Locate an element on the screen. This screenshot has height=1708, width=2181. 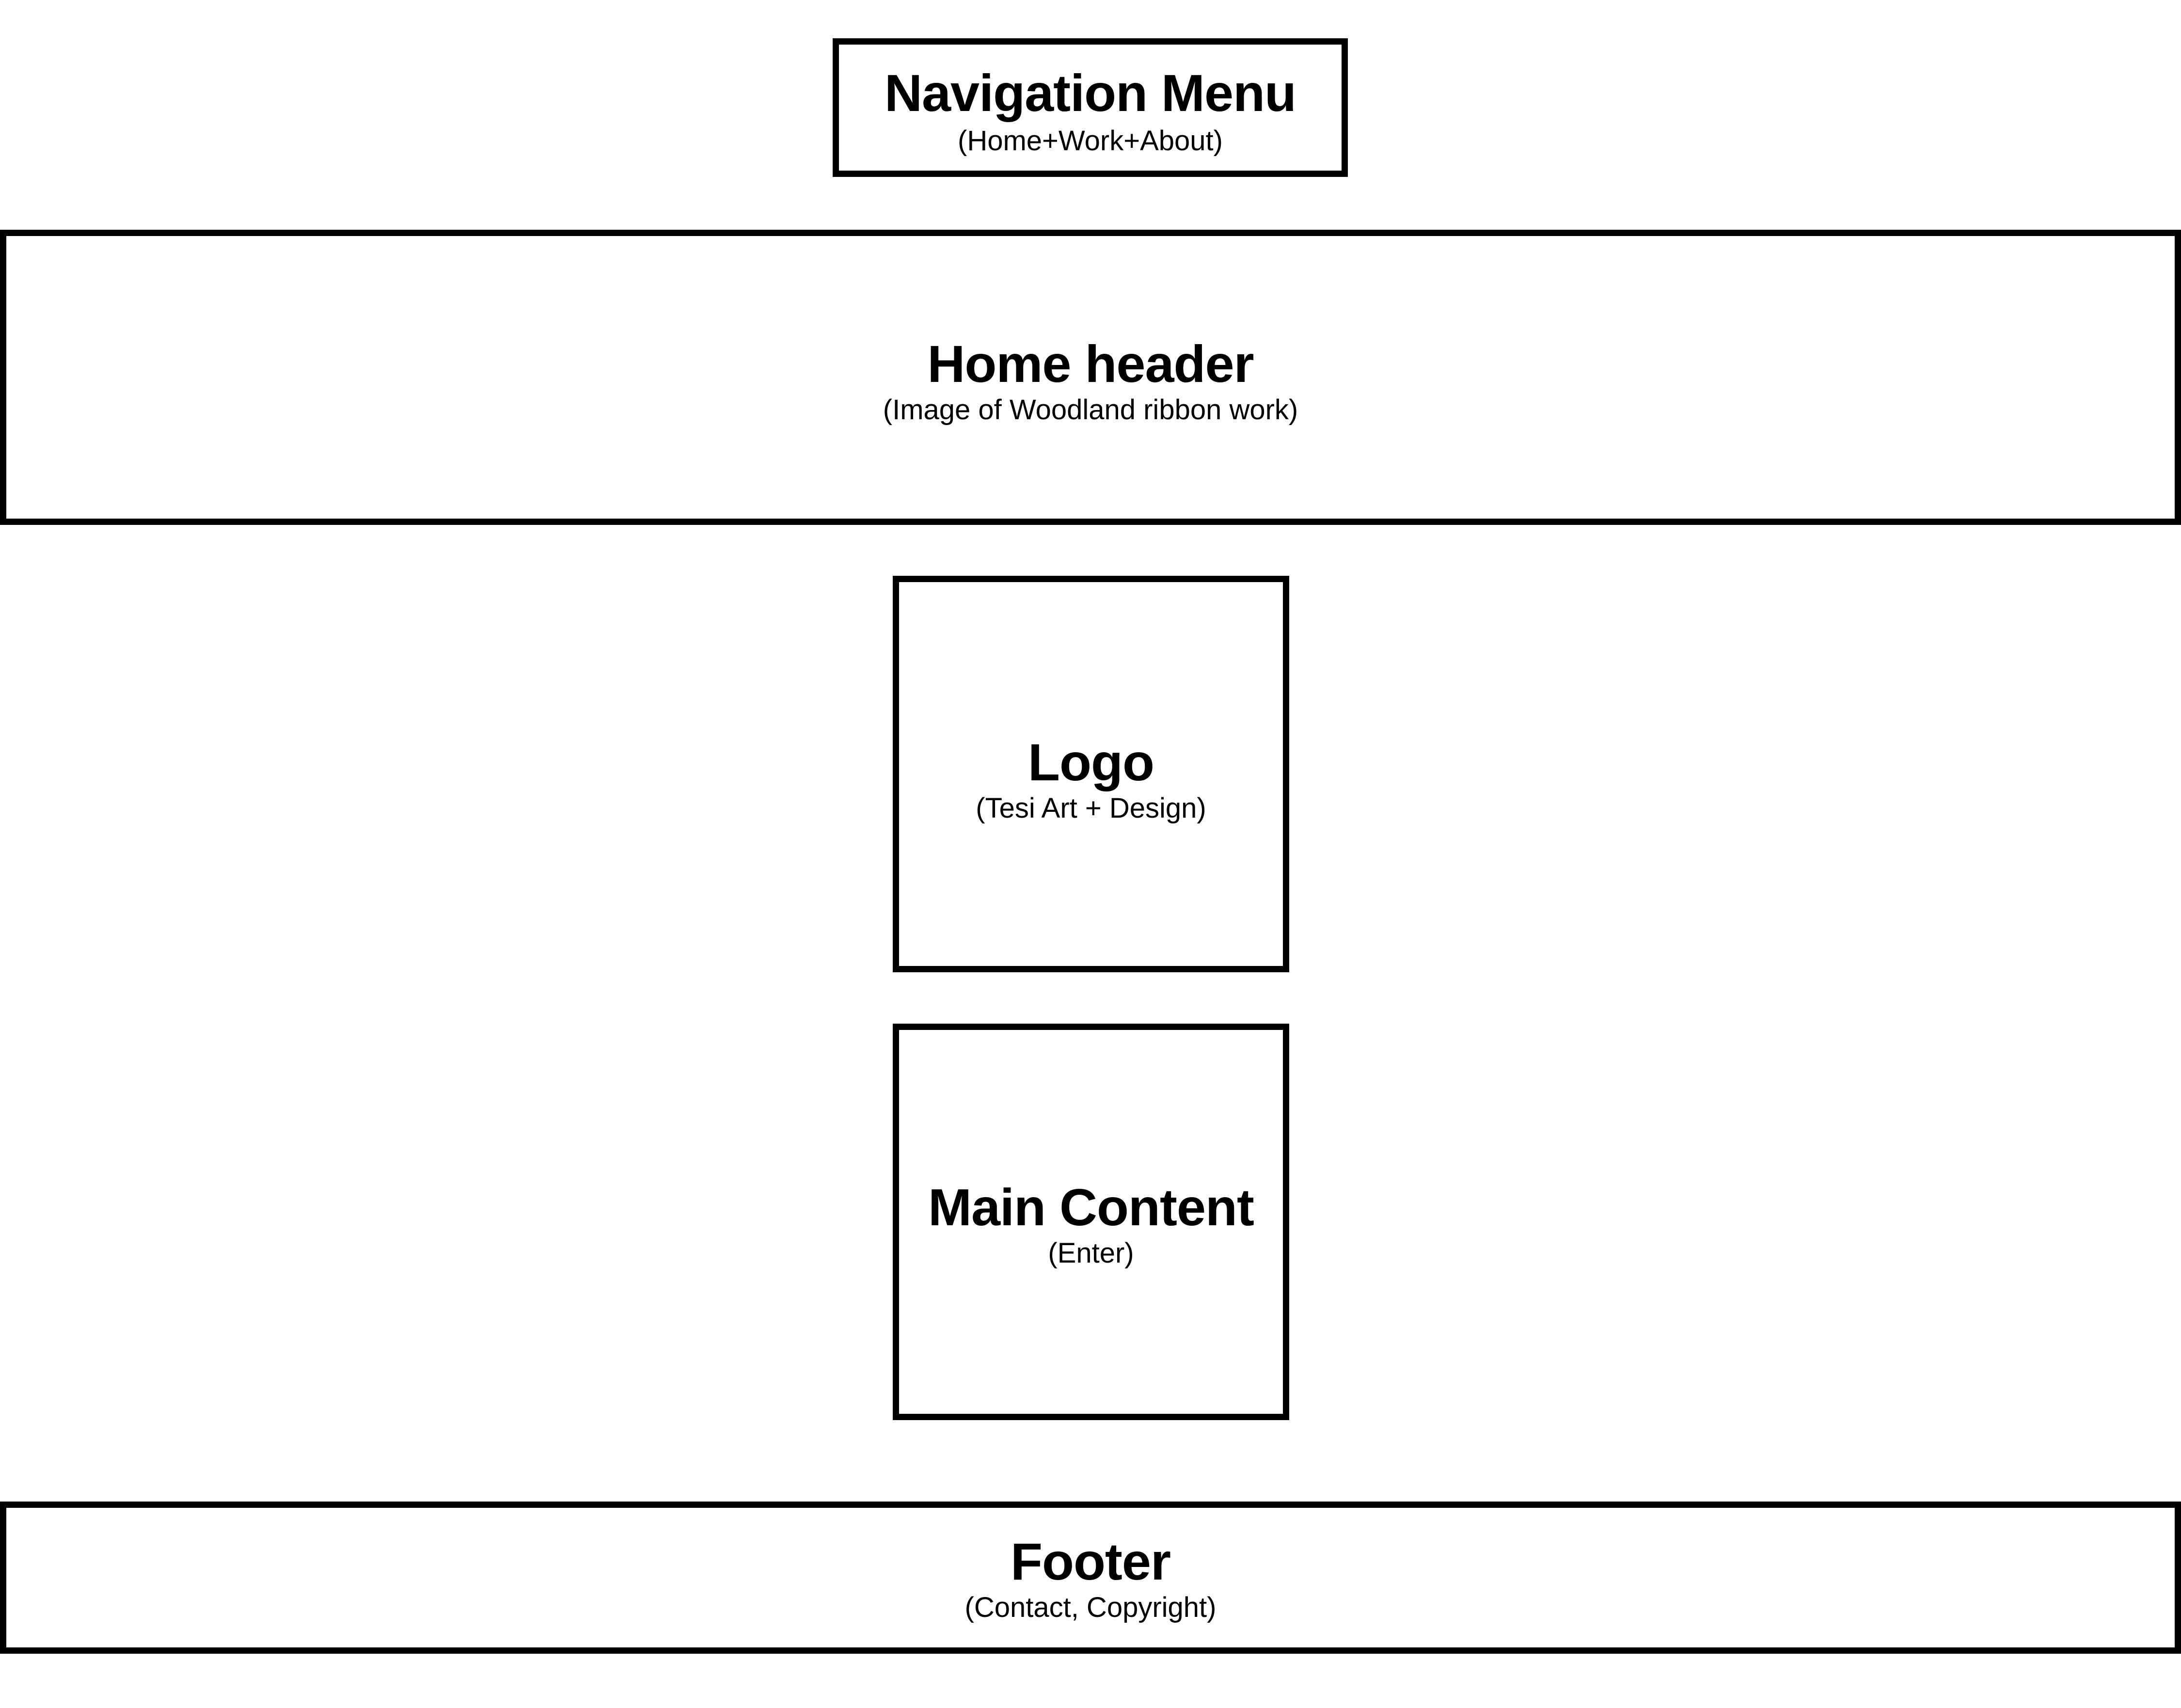
home-header-subtitle: (Image of Woodland ribbon work) is located at coordinates (1090, 410).